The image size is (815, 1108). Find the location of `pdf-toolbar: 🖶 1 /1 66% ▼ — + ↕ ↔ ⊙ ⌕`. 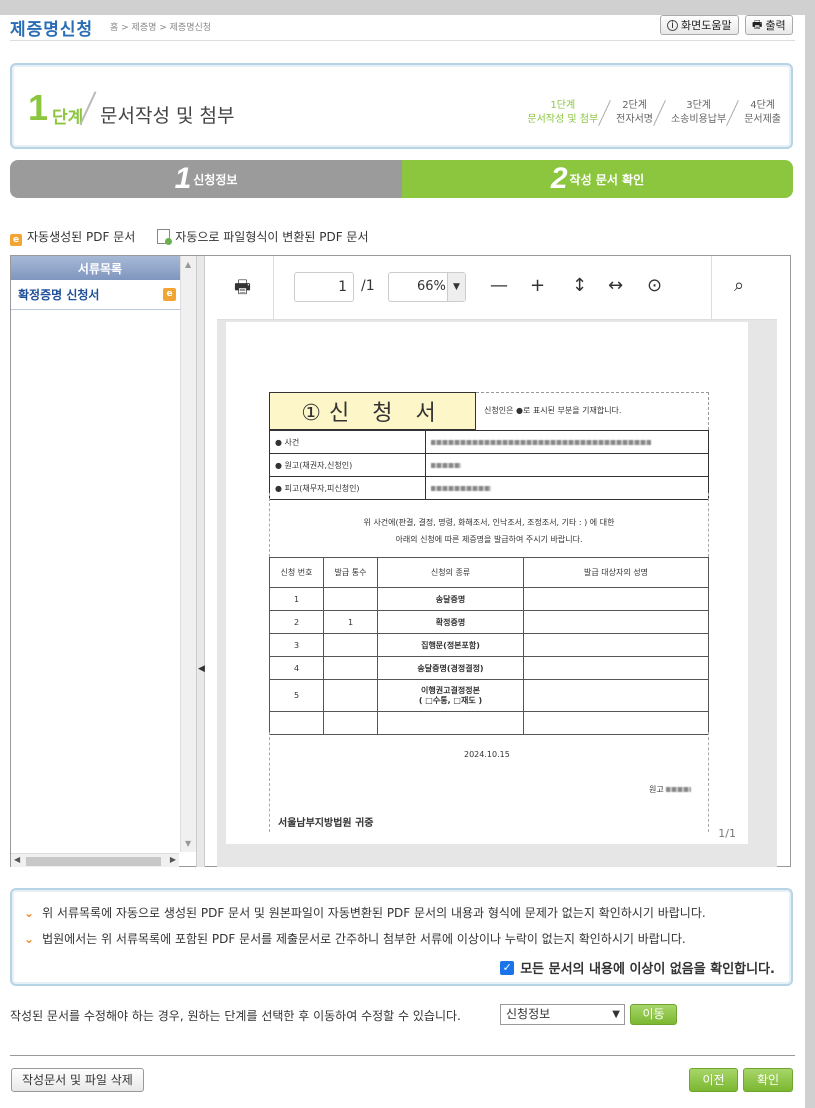

pdf-toolbar: 🖶 1 /1 66% ▼ — + ↕ ↔ ⊙ ⌕ is located at coordinates (497, 288).